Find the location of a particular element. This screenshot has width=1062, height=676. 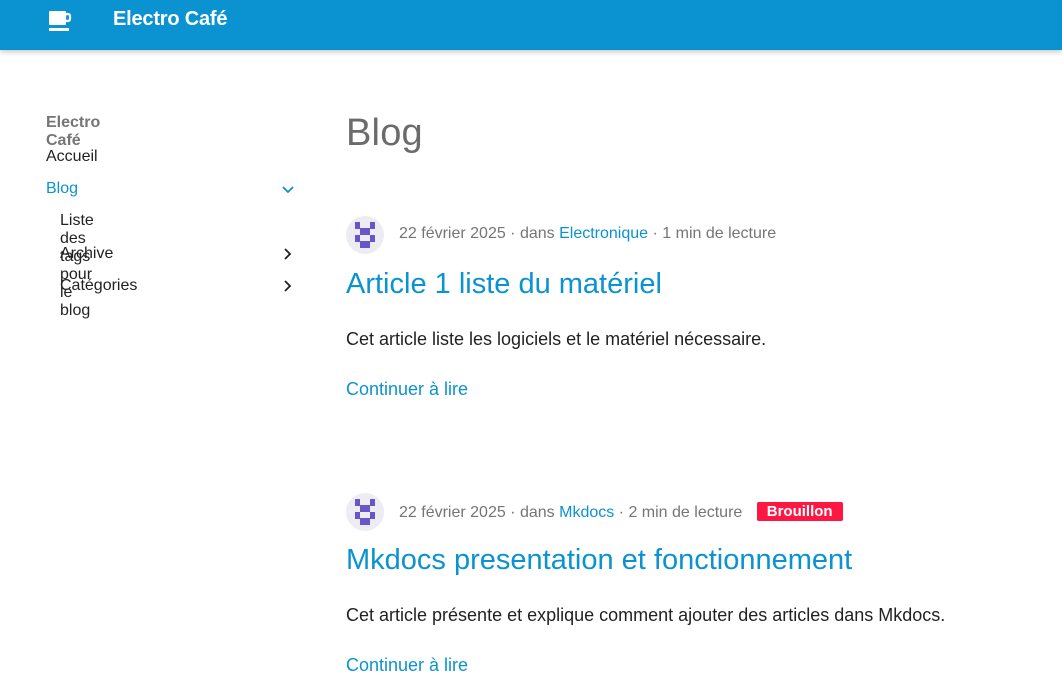

sidebar-item-accueil: Accueil is located at coordinates (72, 157).